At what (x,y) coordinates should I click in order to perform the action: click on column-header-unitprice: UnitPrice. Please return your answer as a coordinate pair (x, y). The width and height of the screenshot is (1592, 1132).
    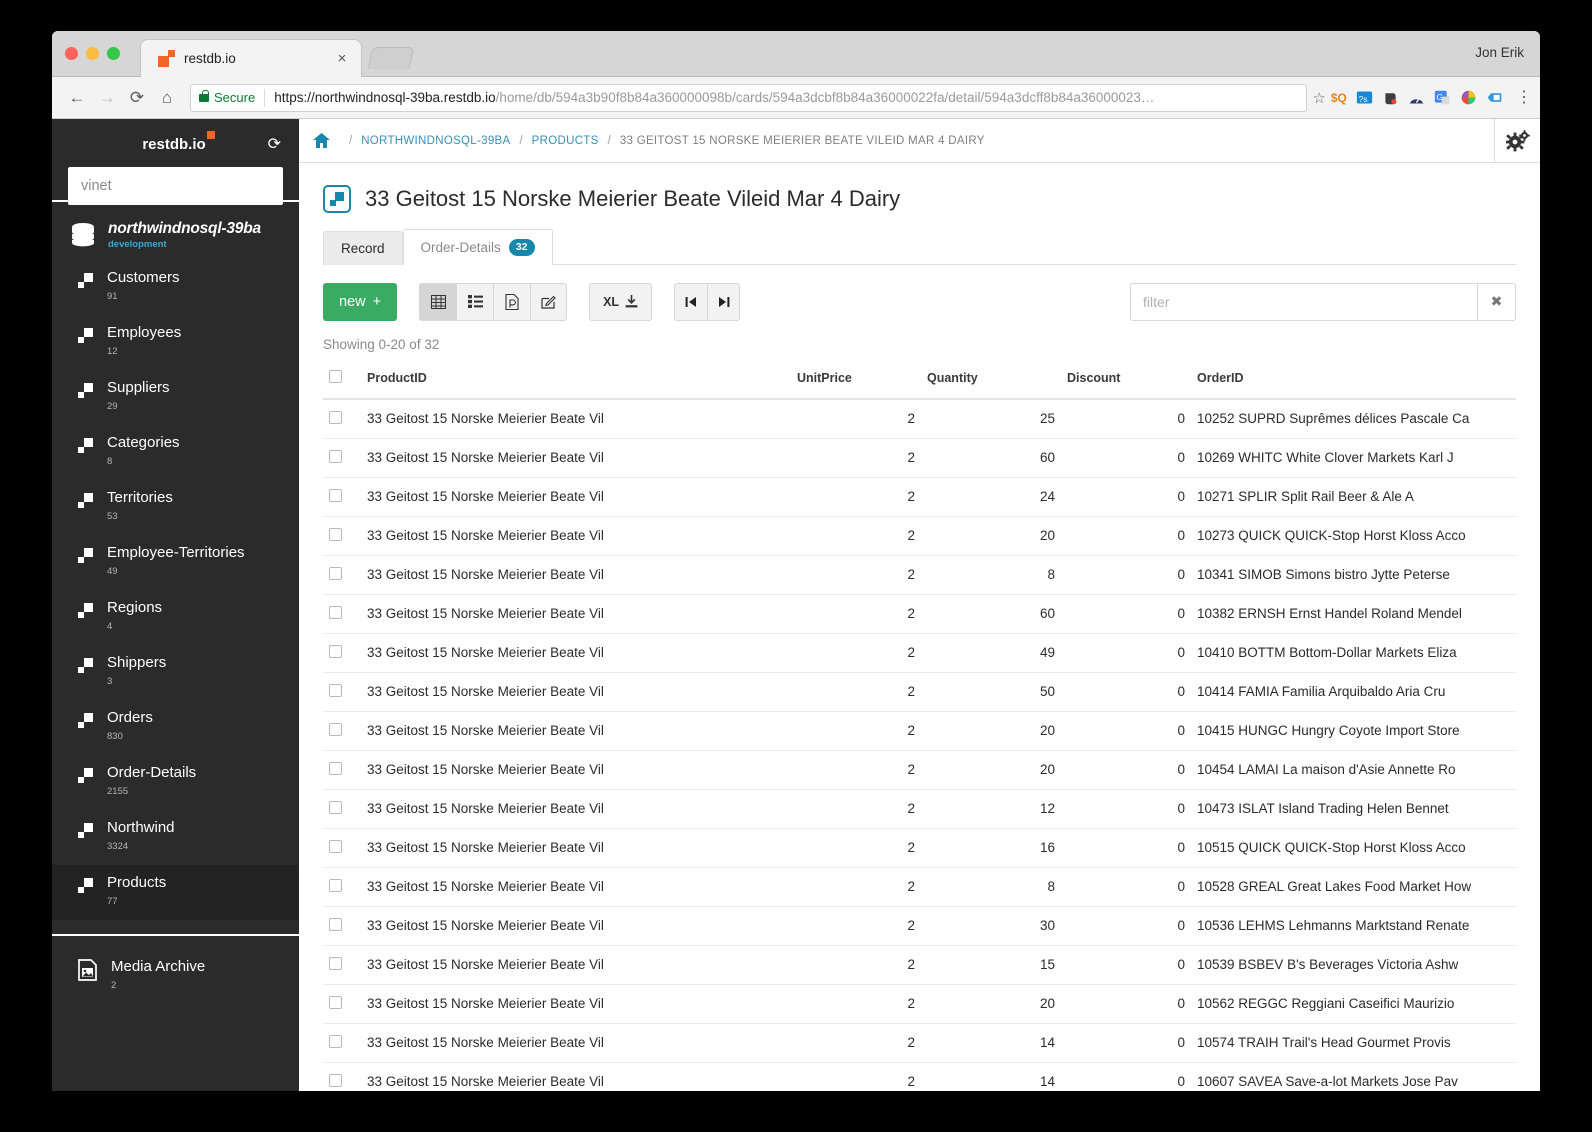
    Looking at the image, I should click on (856, 380).